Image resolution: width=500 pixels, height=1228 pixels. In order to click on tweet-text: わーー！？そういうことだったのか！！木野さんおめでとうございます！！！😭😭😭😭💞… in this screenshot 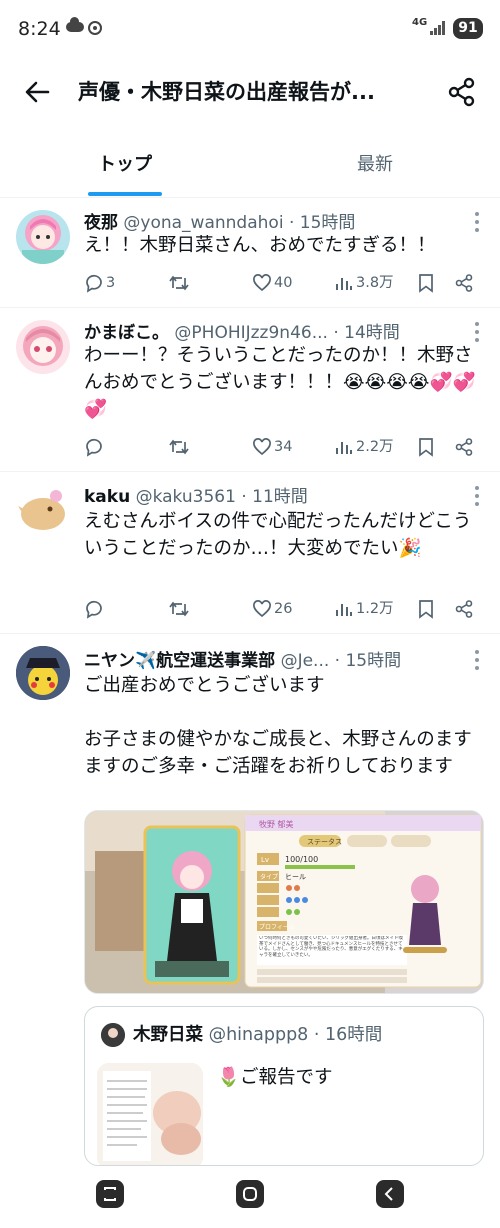, I will do `click(280, 382)`.